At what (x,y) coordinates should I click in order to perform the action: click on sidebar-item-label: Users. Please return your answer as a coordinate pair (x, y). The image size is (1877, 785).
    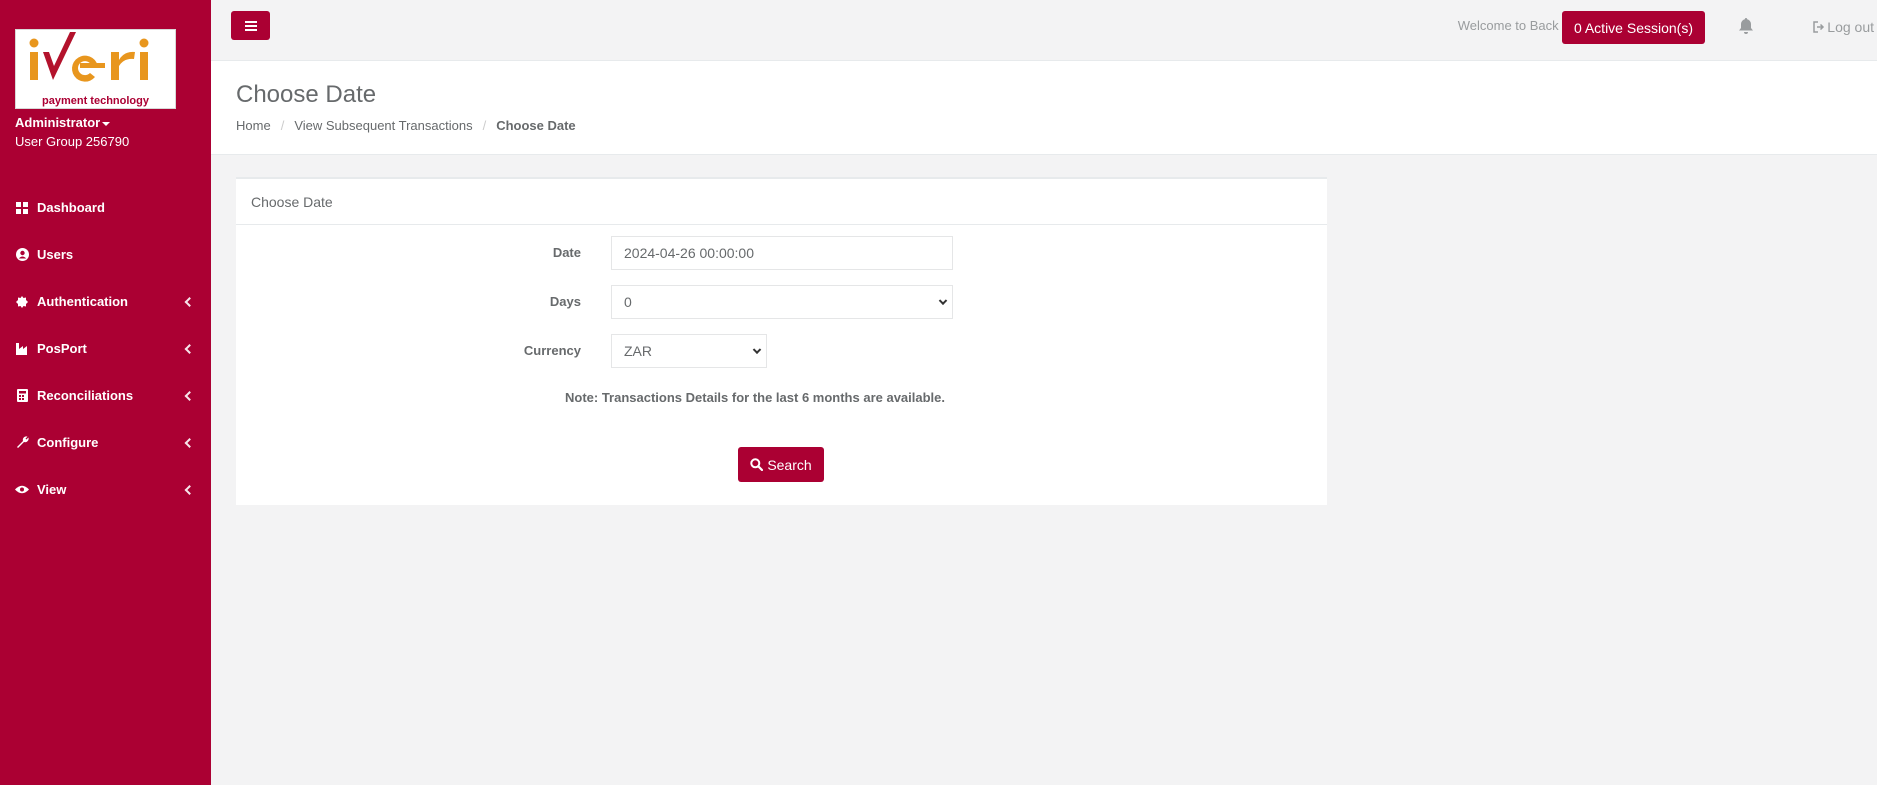
    Looking at the image, I should click on (55, 254).